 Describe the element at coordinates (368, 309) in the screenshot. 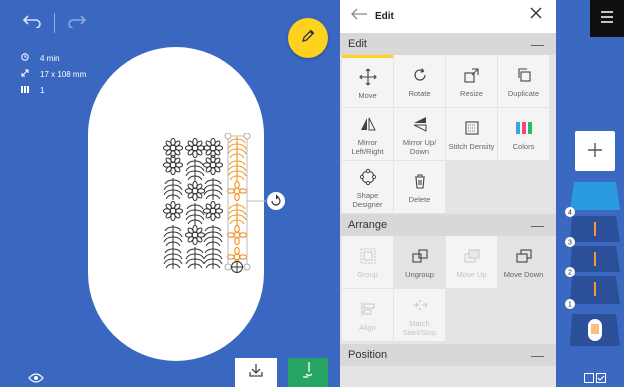

I see `align-icon` at that location.